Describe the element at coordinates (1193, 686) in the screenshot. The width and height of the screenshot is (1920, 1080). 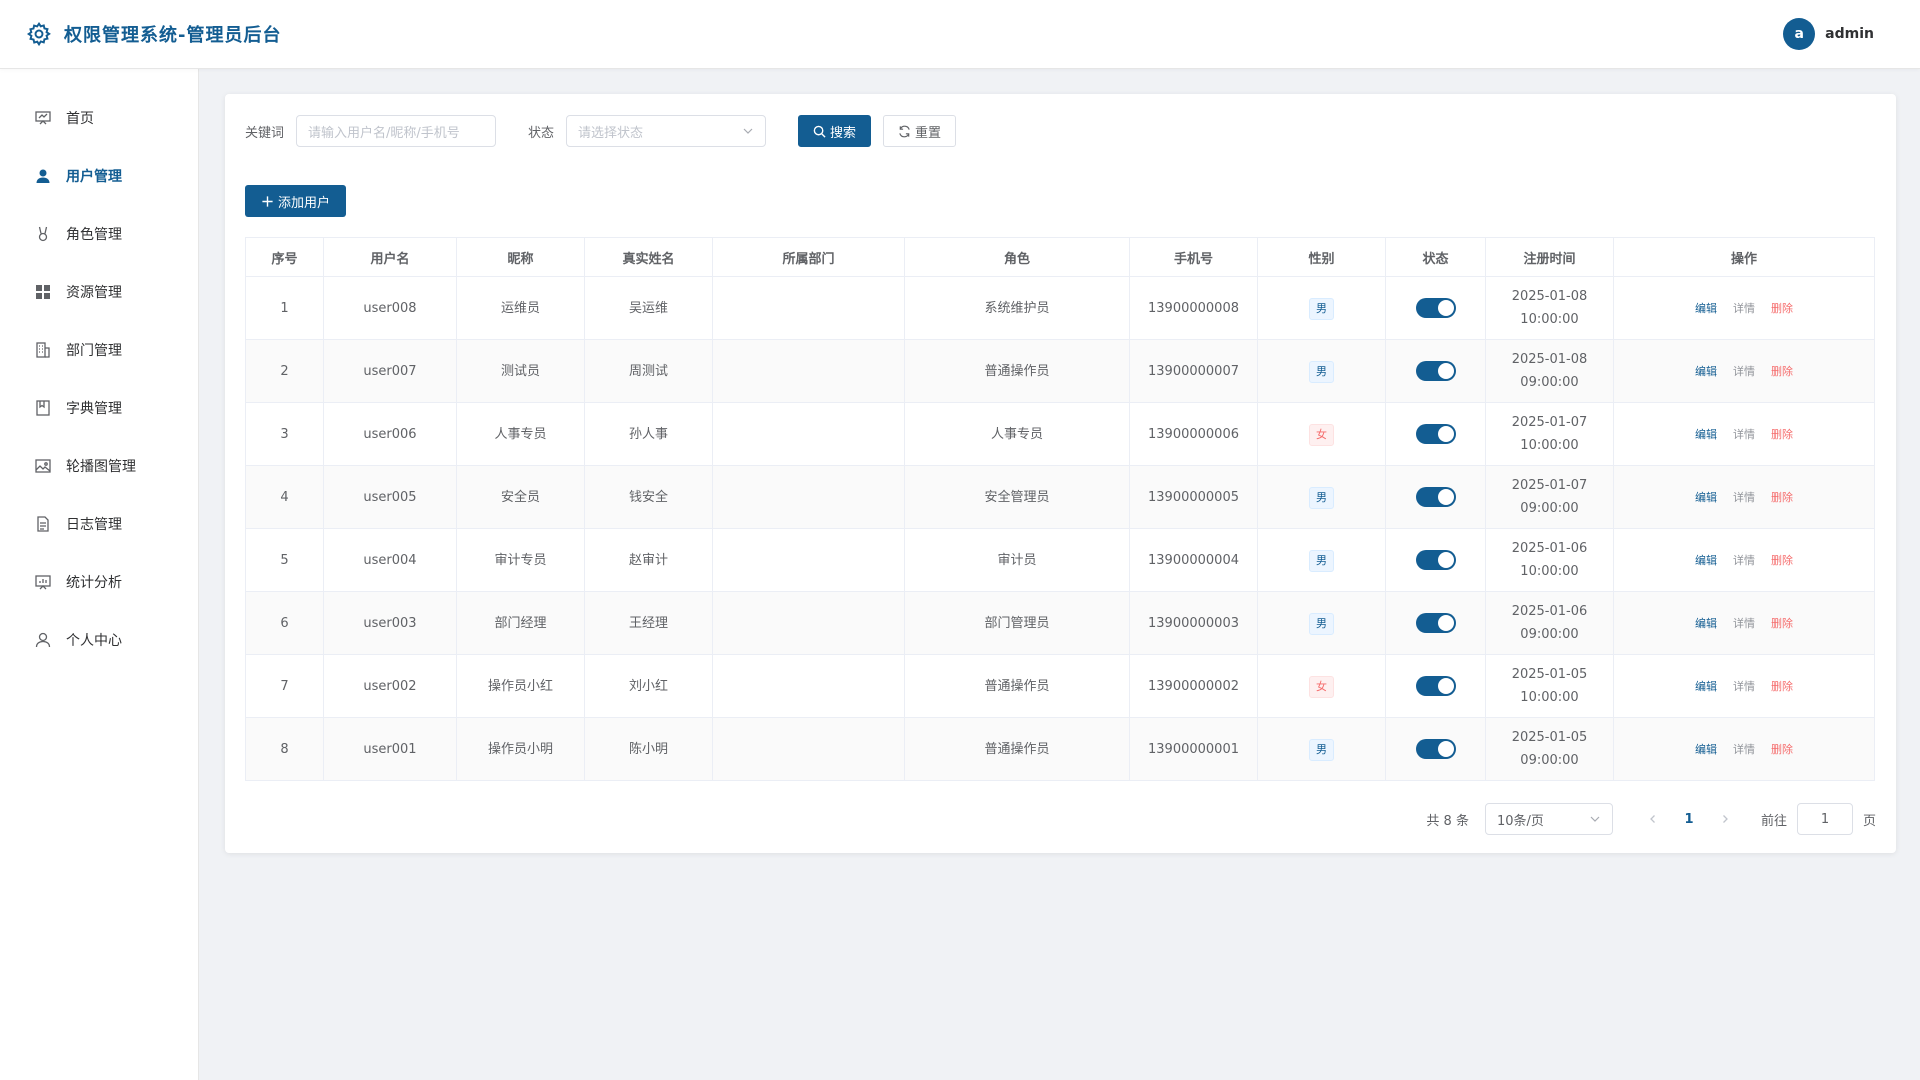
I see `cell-phone: 13900000002` at that location.